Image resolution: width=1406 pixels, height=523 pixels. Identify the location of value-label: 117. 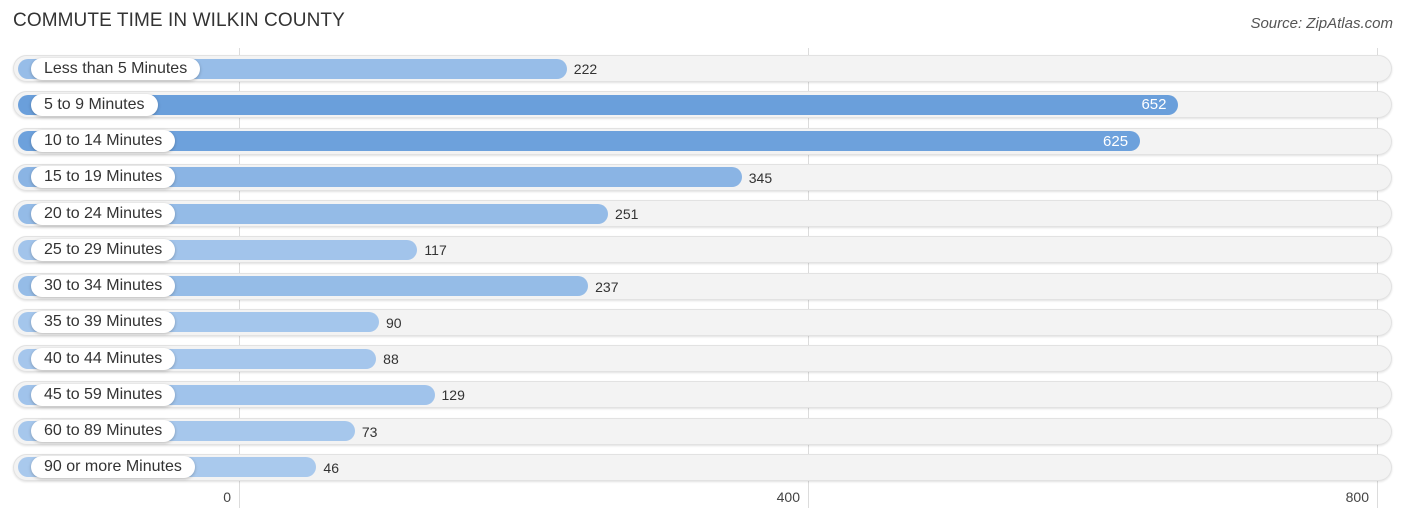
(435, 250).